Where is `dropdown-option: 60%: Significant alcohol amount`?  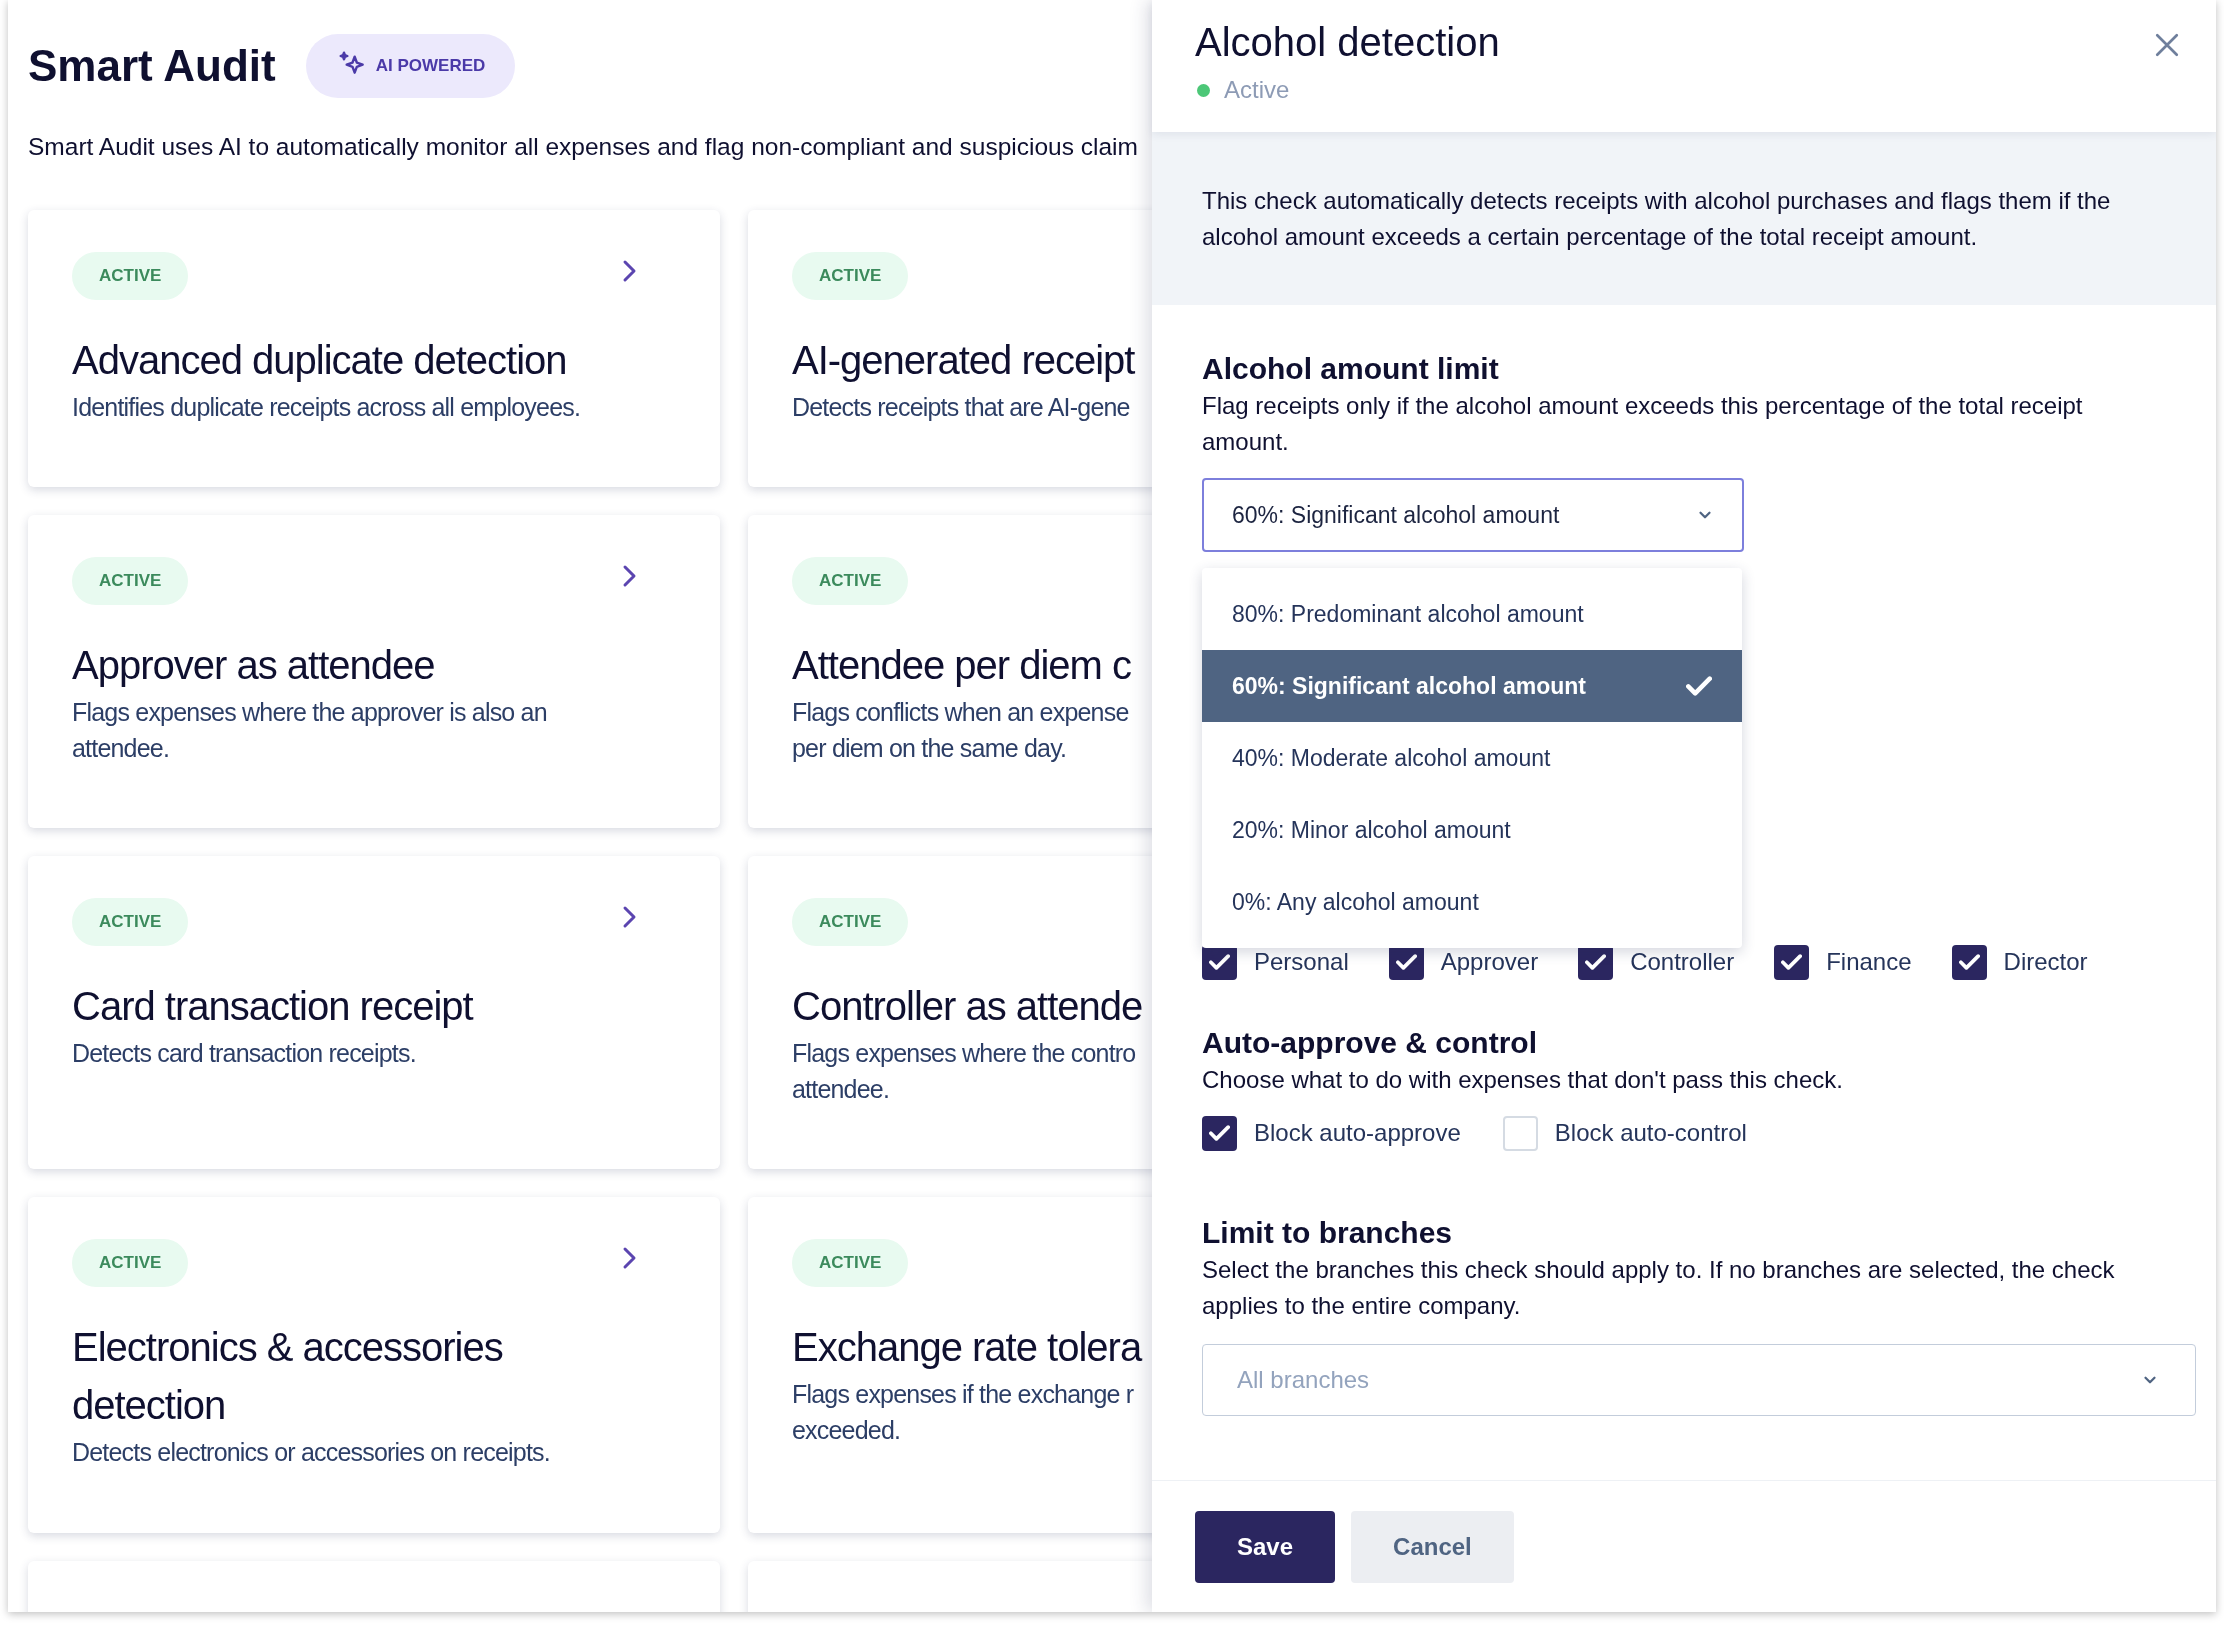
dropdown-option: 60%: Significant alcohol amount is located at coordinates (1472, 686).